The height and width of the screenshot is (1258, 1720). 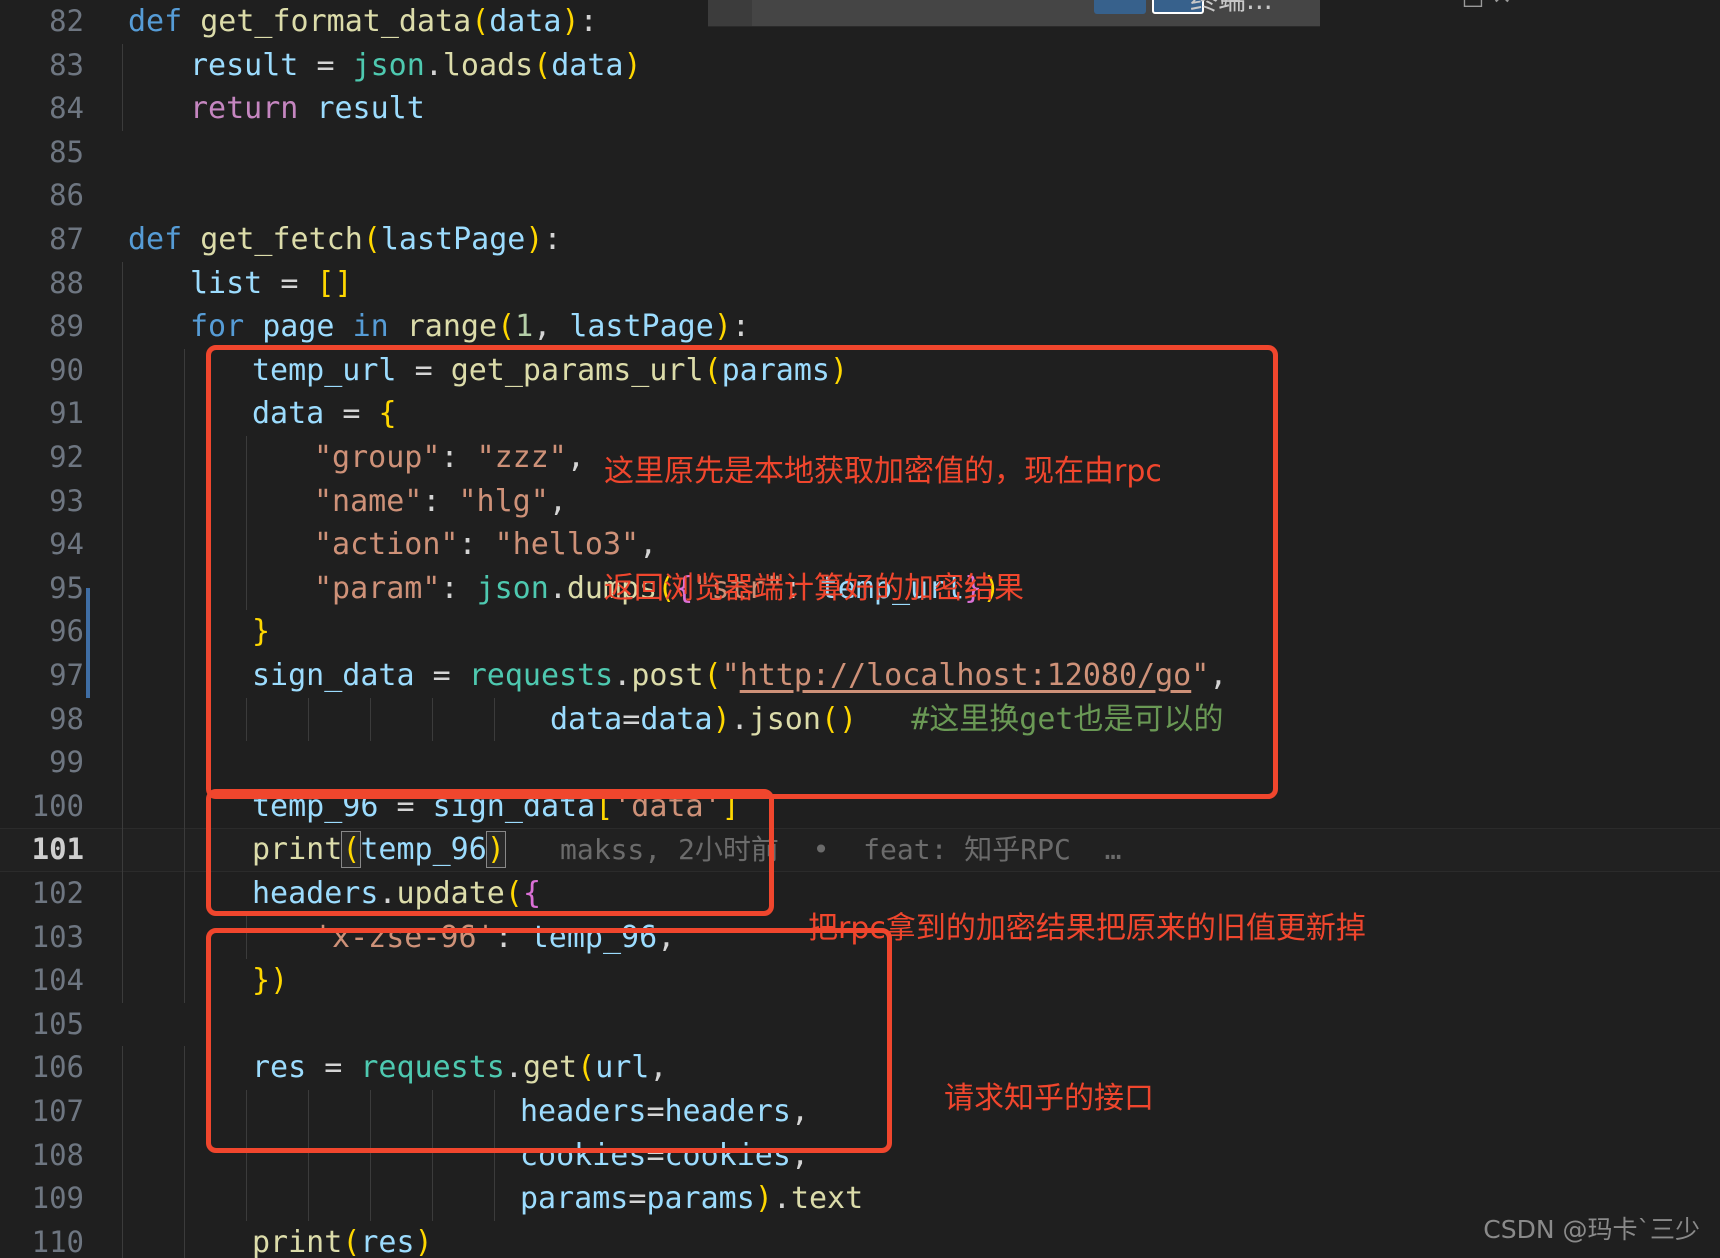 What do you see at coordinates (496, 807) in the screenshot?
I see `code-text: temp_96 = sign_data['data']` at bounding box center [496, 807].